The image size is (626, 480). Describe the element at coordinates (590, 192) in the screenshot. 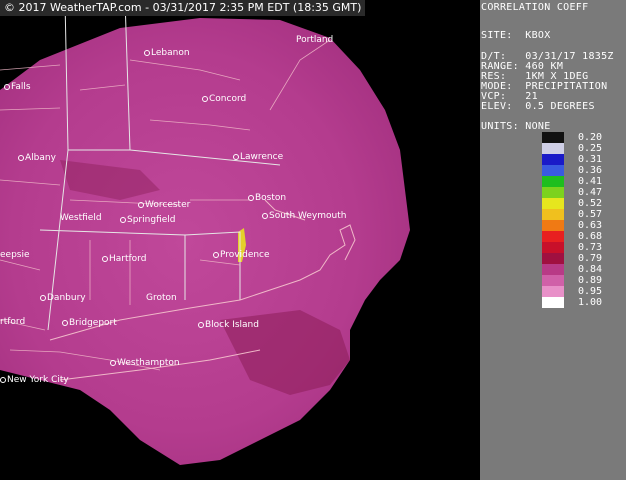

I see `scale-tick-label: 0.47` at that location.